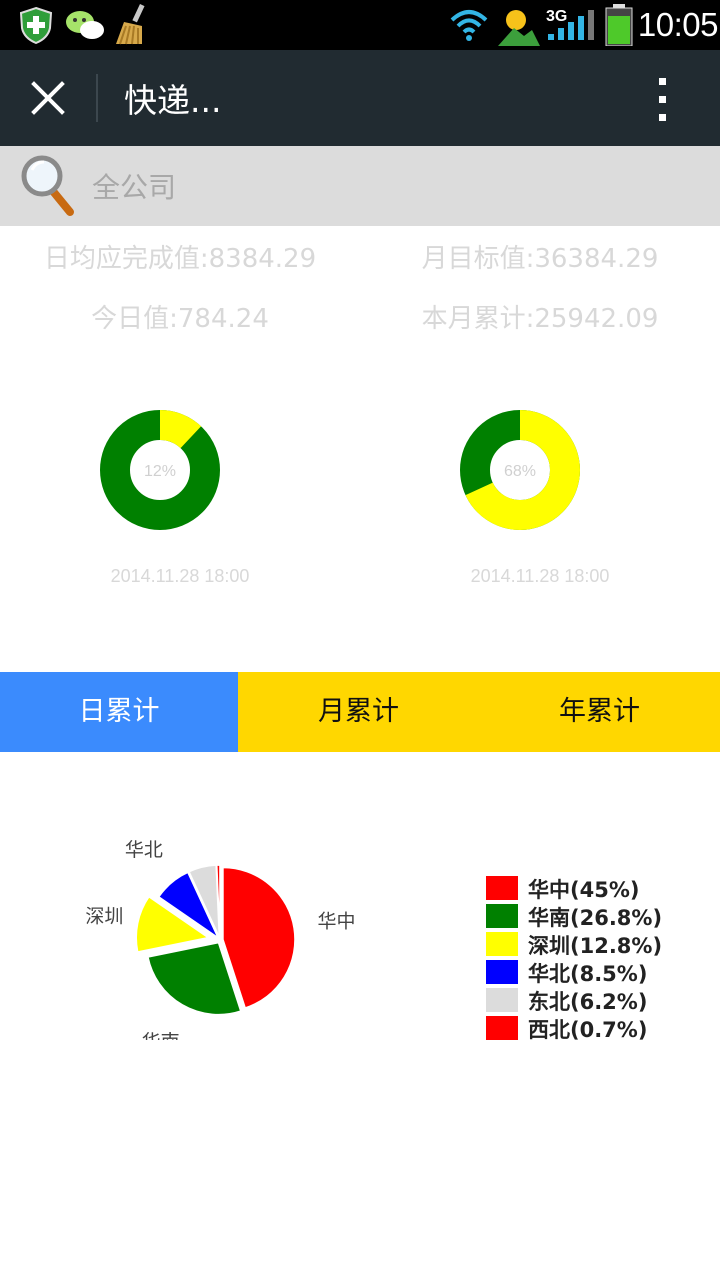 The image size is (720, 1280). Describe the element at coordinates (519, 28) in the screenshot. I see `weather-icon` at that location.